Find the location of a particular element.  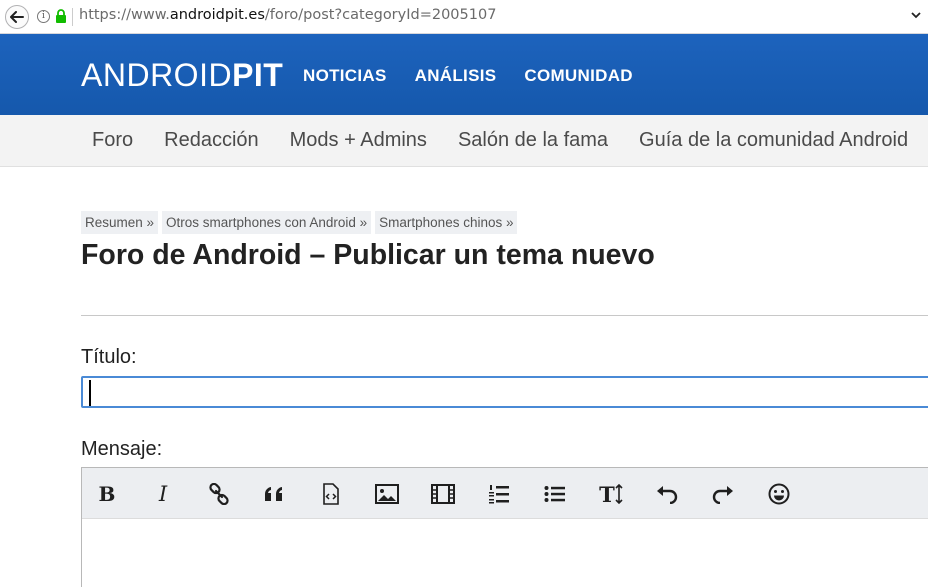

text-size-button: T is located at coordinates (611, 494).